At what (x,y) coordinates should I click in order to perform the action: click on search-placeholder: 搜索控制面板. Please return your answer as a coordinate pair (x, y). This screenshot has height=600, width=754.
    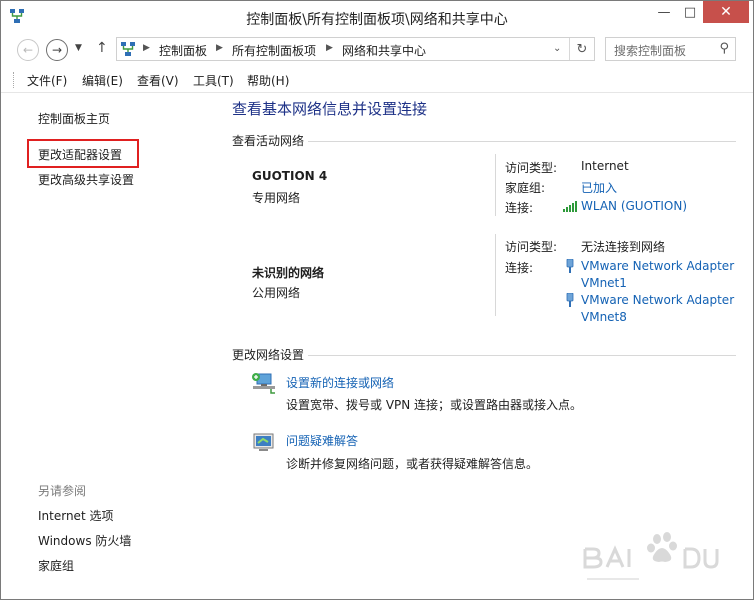
    Looking at the image, I should click on (650, 51).